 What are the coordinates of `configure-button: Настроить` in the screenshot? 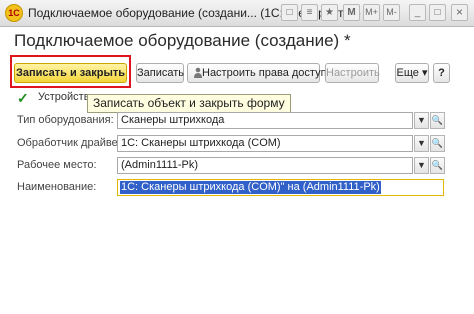 It's located at (352, 73).